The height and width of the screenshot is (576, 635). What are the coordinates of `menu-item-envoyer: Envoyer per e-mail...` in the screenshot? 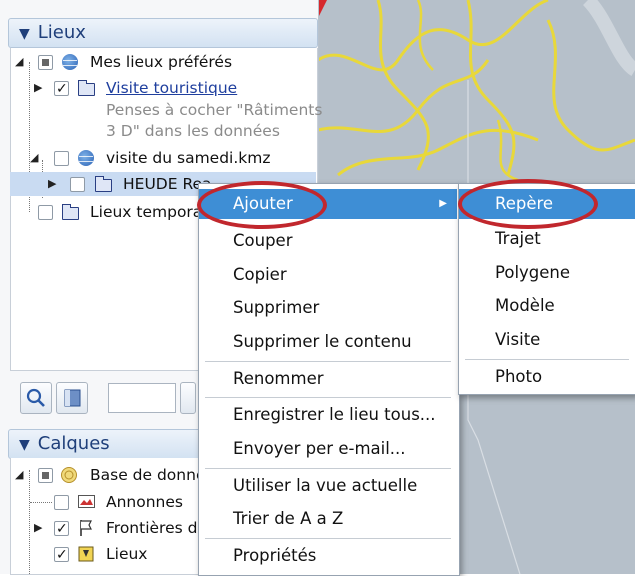 It's located at (328, 449).